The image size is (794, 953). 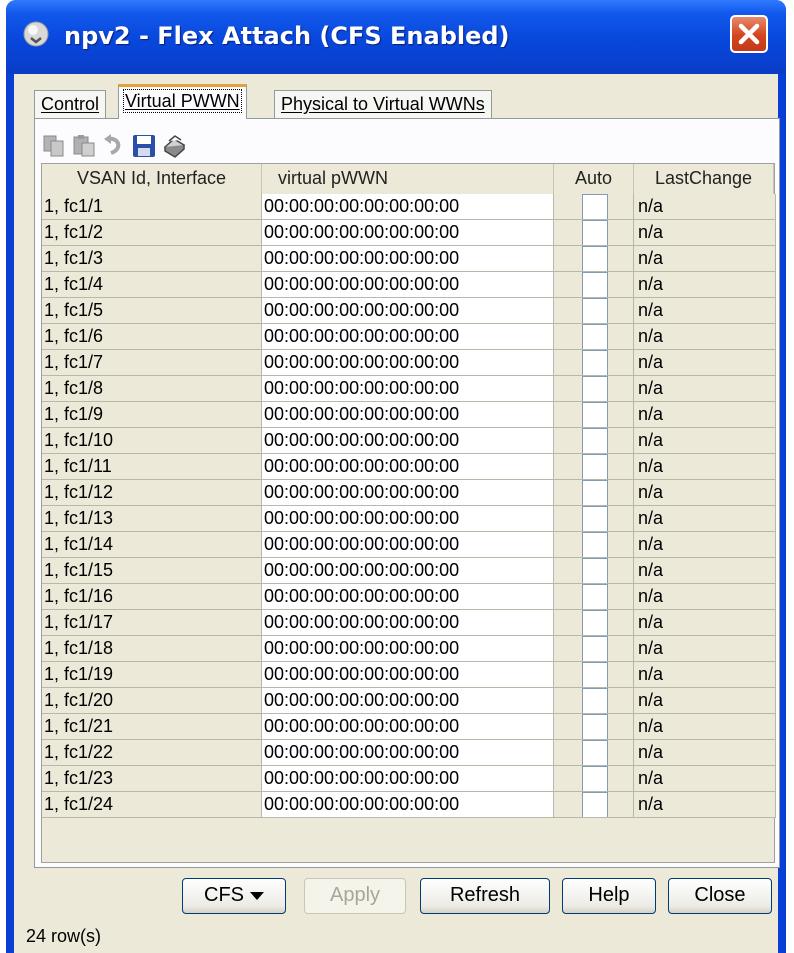 I want to click on table-row: 1, fc1/23 00:00:00:00:00:00:00:00 n/a, so click(x=409, y=779).